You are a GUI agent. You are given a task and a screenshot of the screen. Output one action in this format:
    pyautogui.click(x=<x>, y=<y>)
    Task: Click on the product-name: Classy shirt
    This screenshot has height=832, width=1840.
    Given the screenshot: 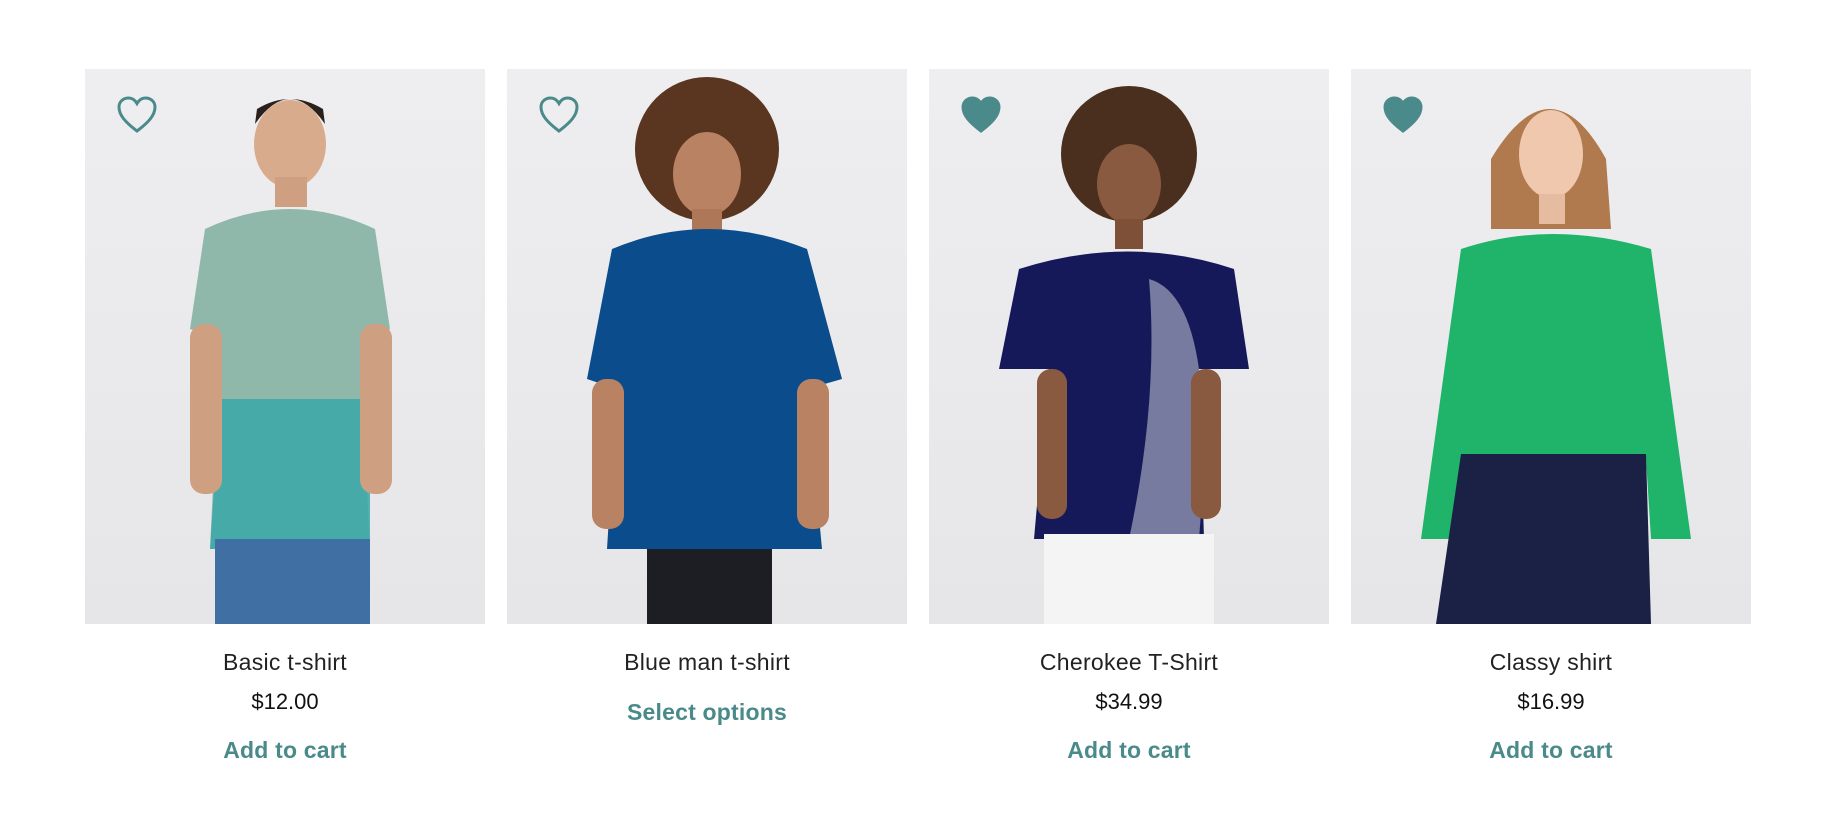 What is the action you would take?
    pyautogui.click(x=1551, y=662)
    